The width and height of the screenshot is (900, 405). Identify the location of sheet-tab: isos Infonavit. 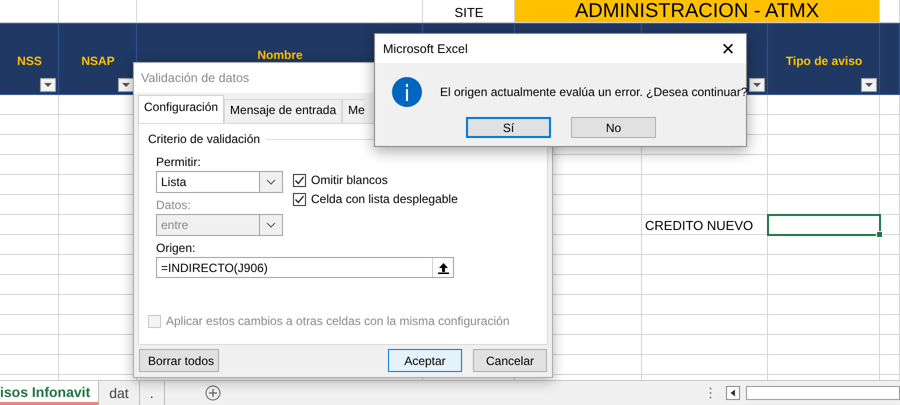
(50, 393).